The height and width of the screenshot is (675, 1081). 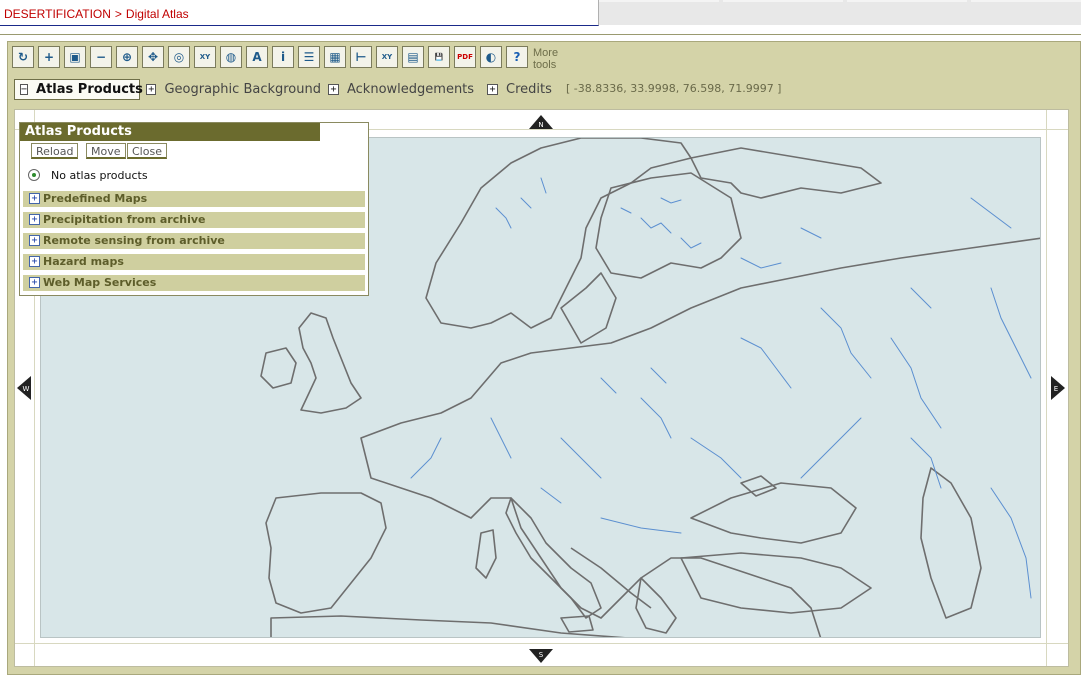 I want to click on zoom-xy-button: XY, so click(x=205, y=57).